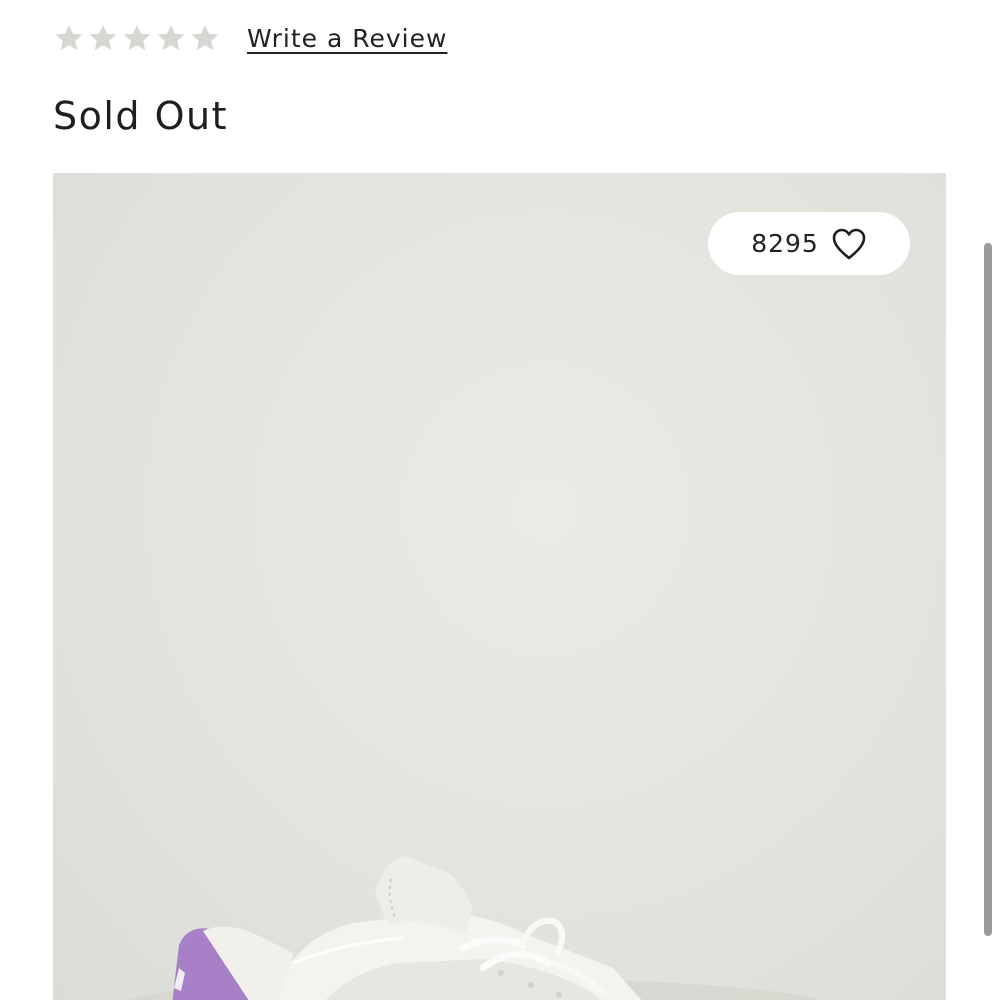 This screenshot has width=1000, height=1000. I want to click on like-count: 8295, so click(785, 243).